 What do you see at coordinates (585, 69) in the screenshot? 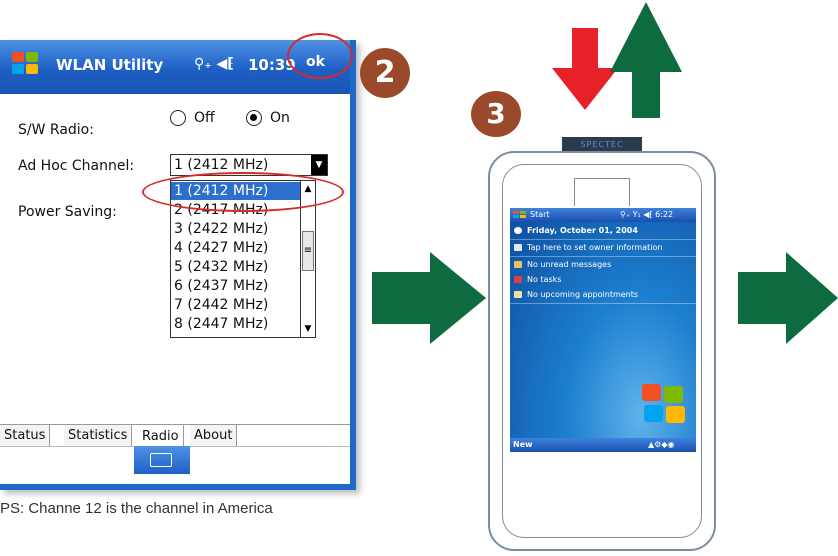
I see `down-arrow-icon` at bounding box center [585, 69].